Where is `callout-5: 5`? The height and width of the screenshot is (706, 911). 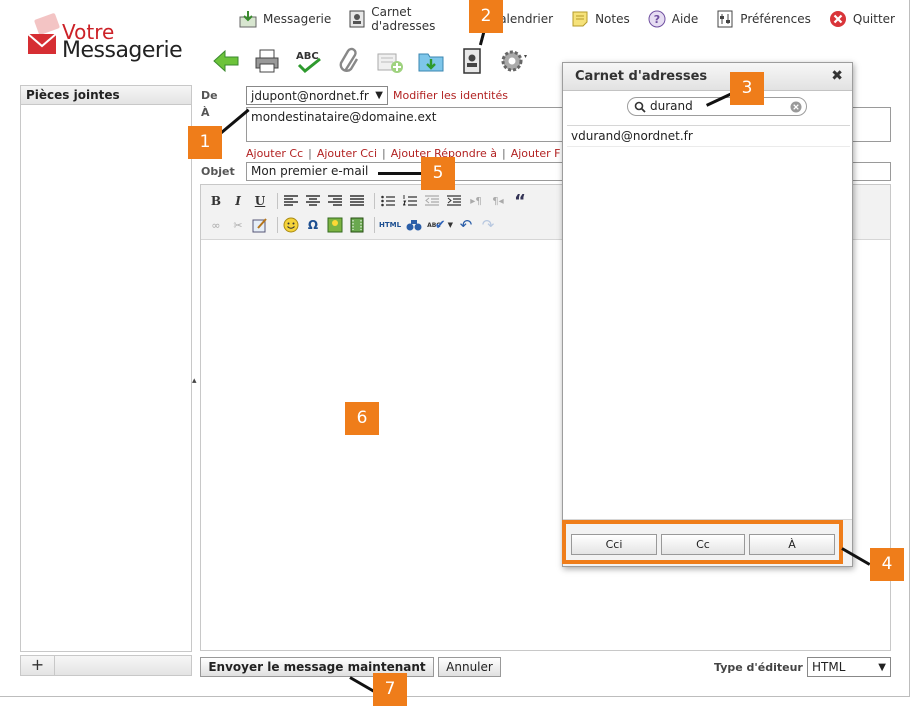
callout-5: 5 is located at coordinates (438, 173).